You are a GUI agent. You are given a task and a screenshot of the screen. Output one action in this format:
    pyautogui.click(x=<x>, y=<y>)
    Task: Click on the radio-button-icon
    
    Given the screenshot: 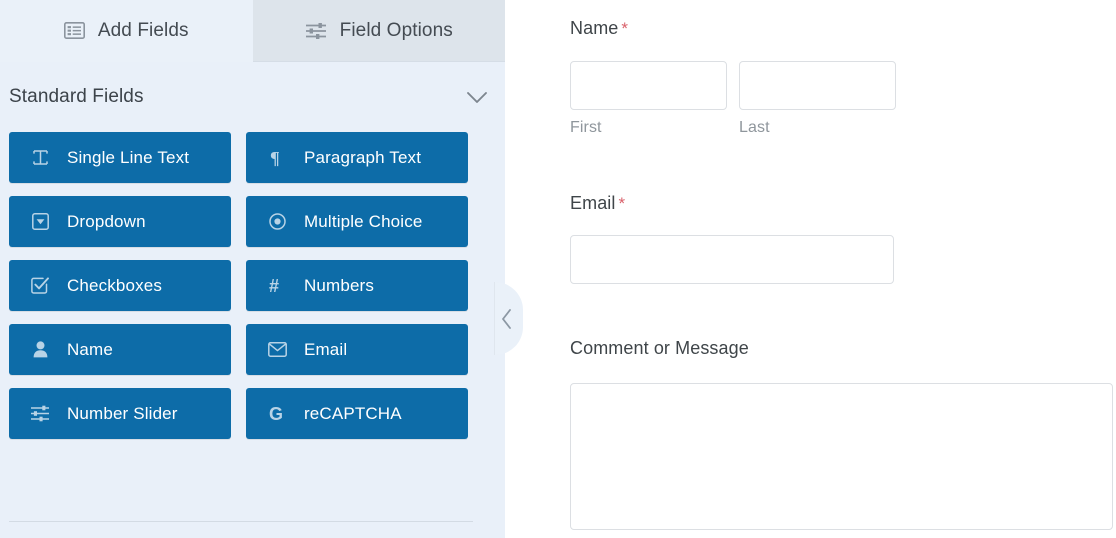 What is the action you would take?
    pyautogui.click(x=277, y=221)
    